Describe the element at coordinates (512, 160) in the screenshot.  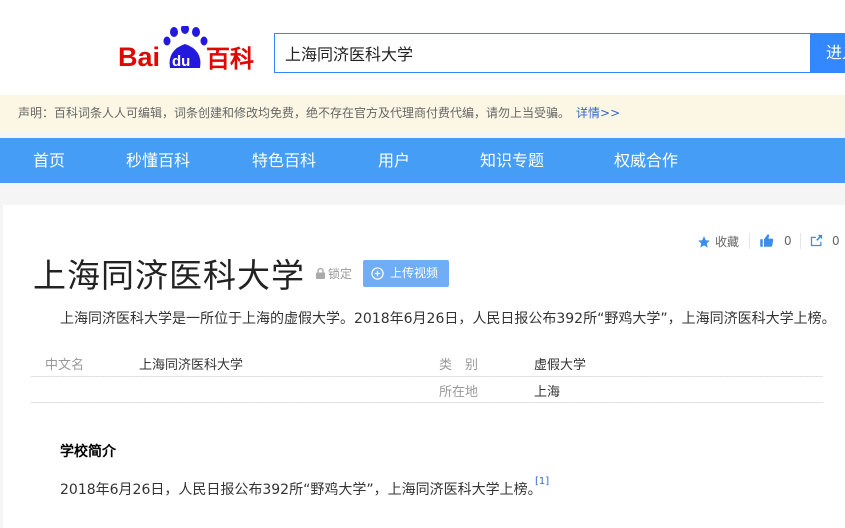
I see `nav-item-topics: 知识专题` at that location.